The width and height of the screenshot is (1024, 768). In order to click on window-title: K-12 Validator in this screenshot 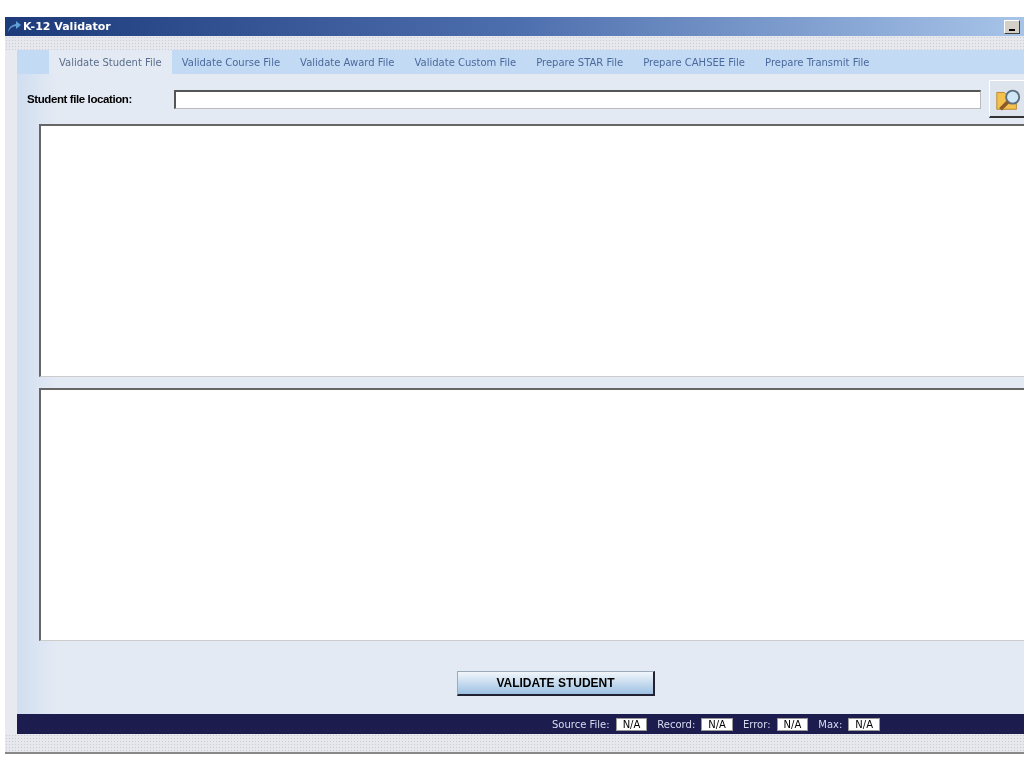, I will do `click(67, 26)`.